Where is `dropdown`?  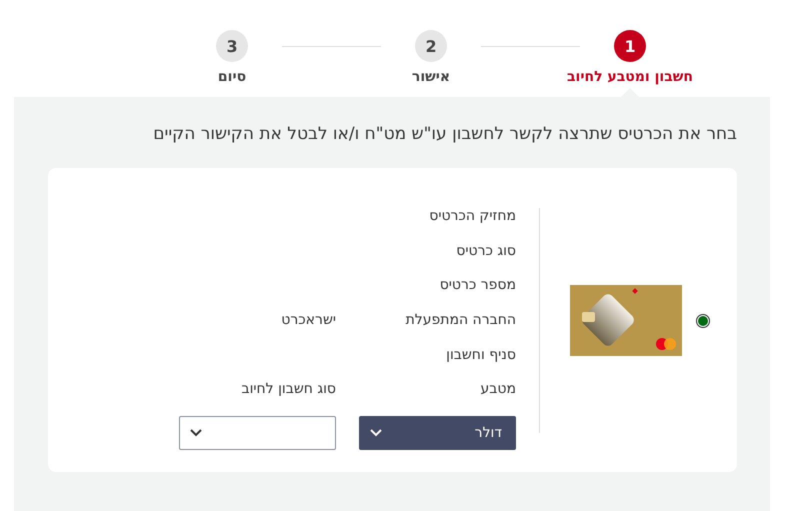
dropdown is located at coordinates (257, 433).